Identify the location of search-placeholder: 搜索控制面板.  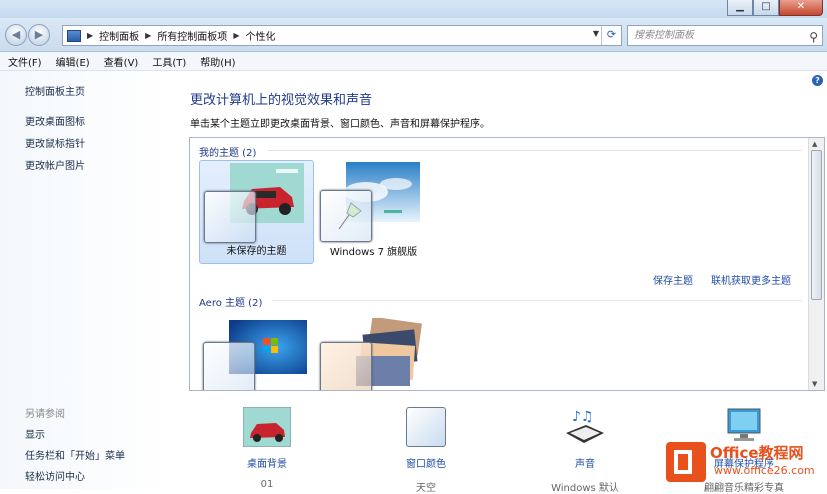
(664, 35).